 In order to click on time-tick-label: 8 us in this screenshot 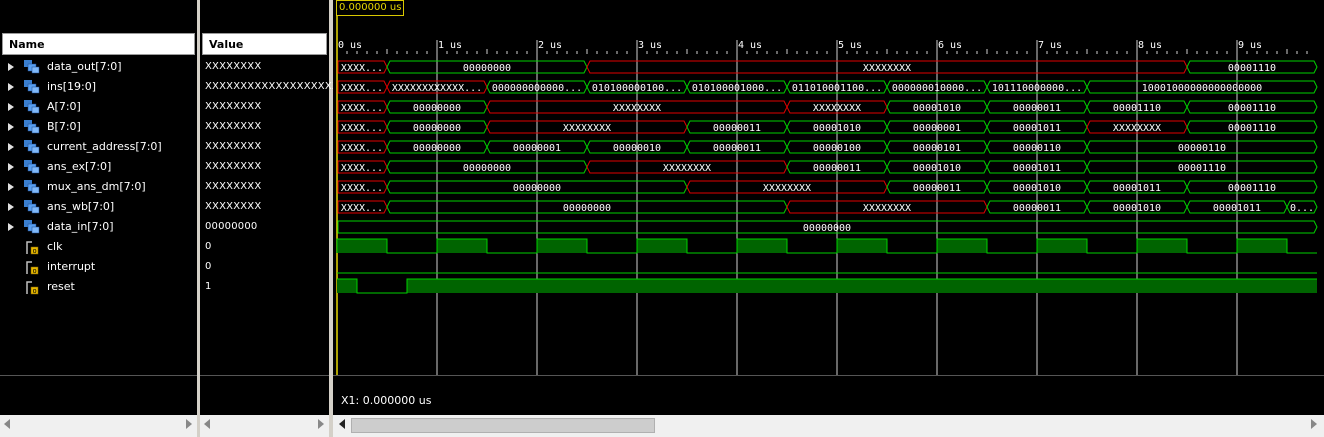, I will do `click(1150, 45)`.